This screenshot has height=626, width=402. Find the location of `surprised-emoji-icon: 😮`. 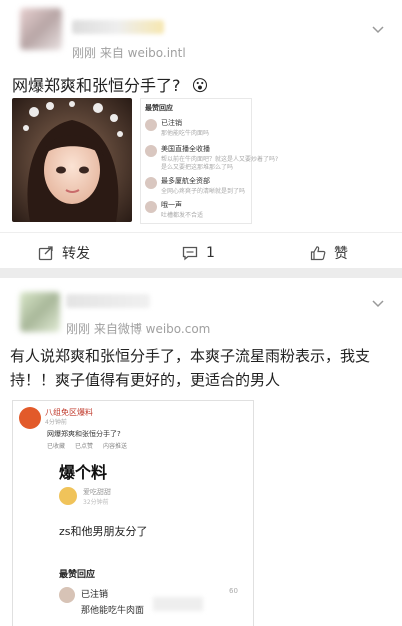

surprised-emoji-icon: 😮 is located at coordinates (200, 85).